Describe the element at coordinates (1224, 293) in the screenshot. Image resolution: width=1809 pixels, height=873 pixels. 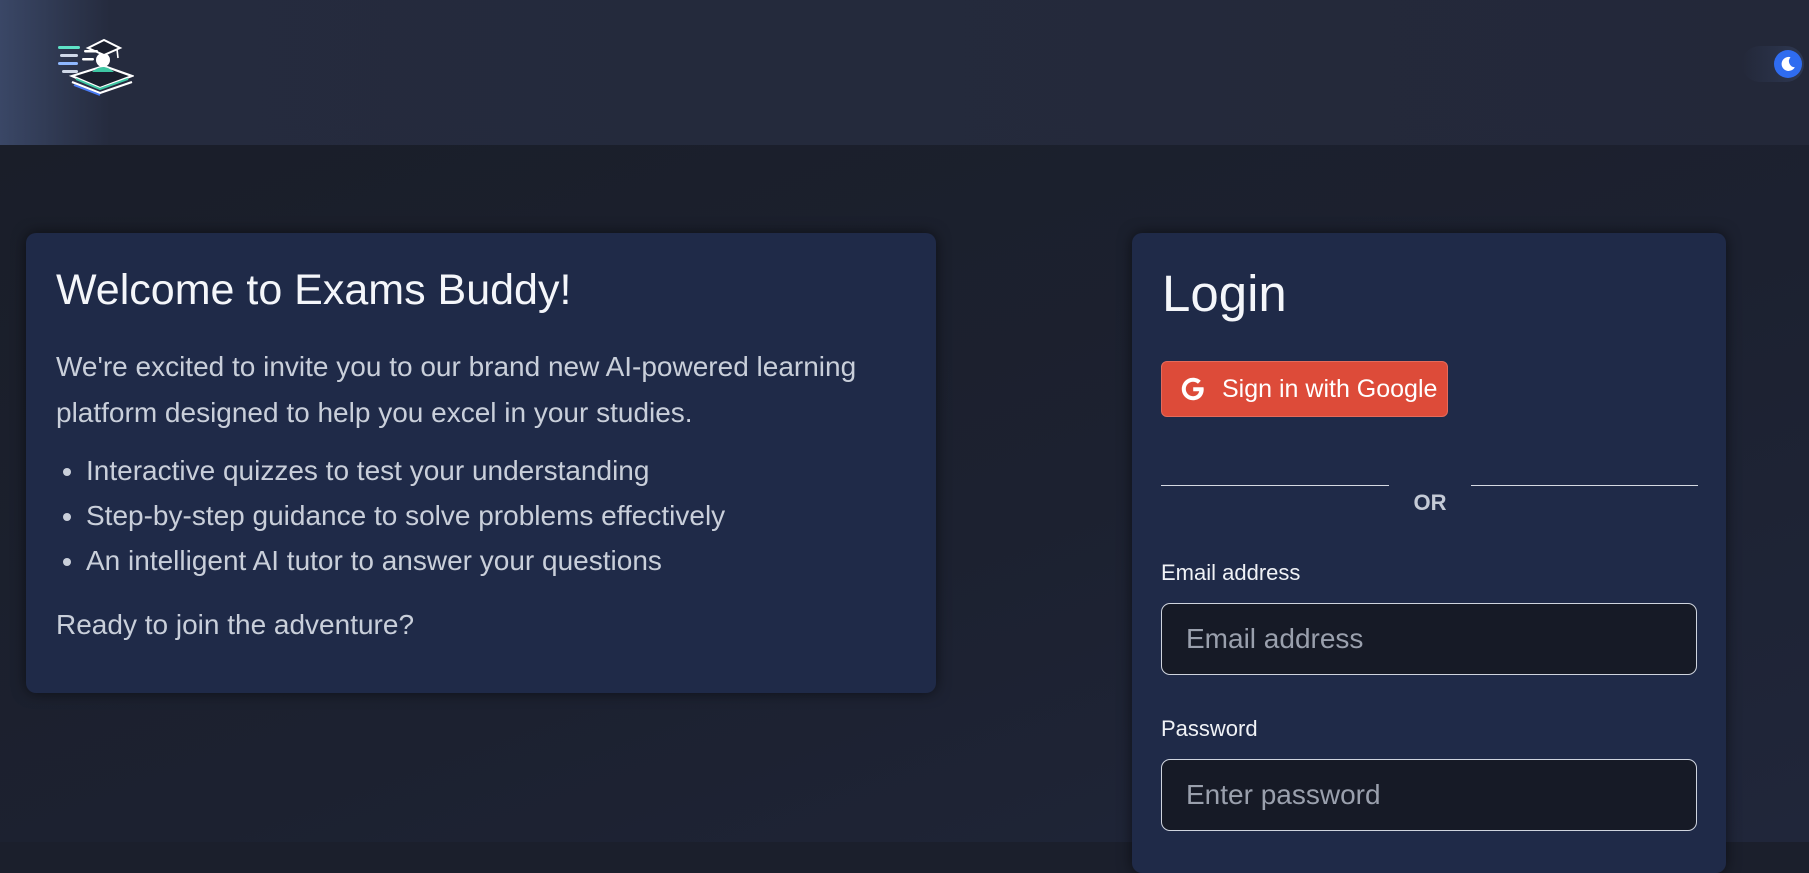
I see `login-title: Login` at that location.